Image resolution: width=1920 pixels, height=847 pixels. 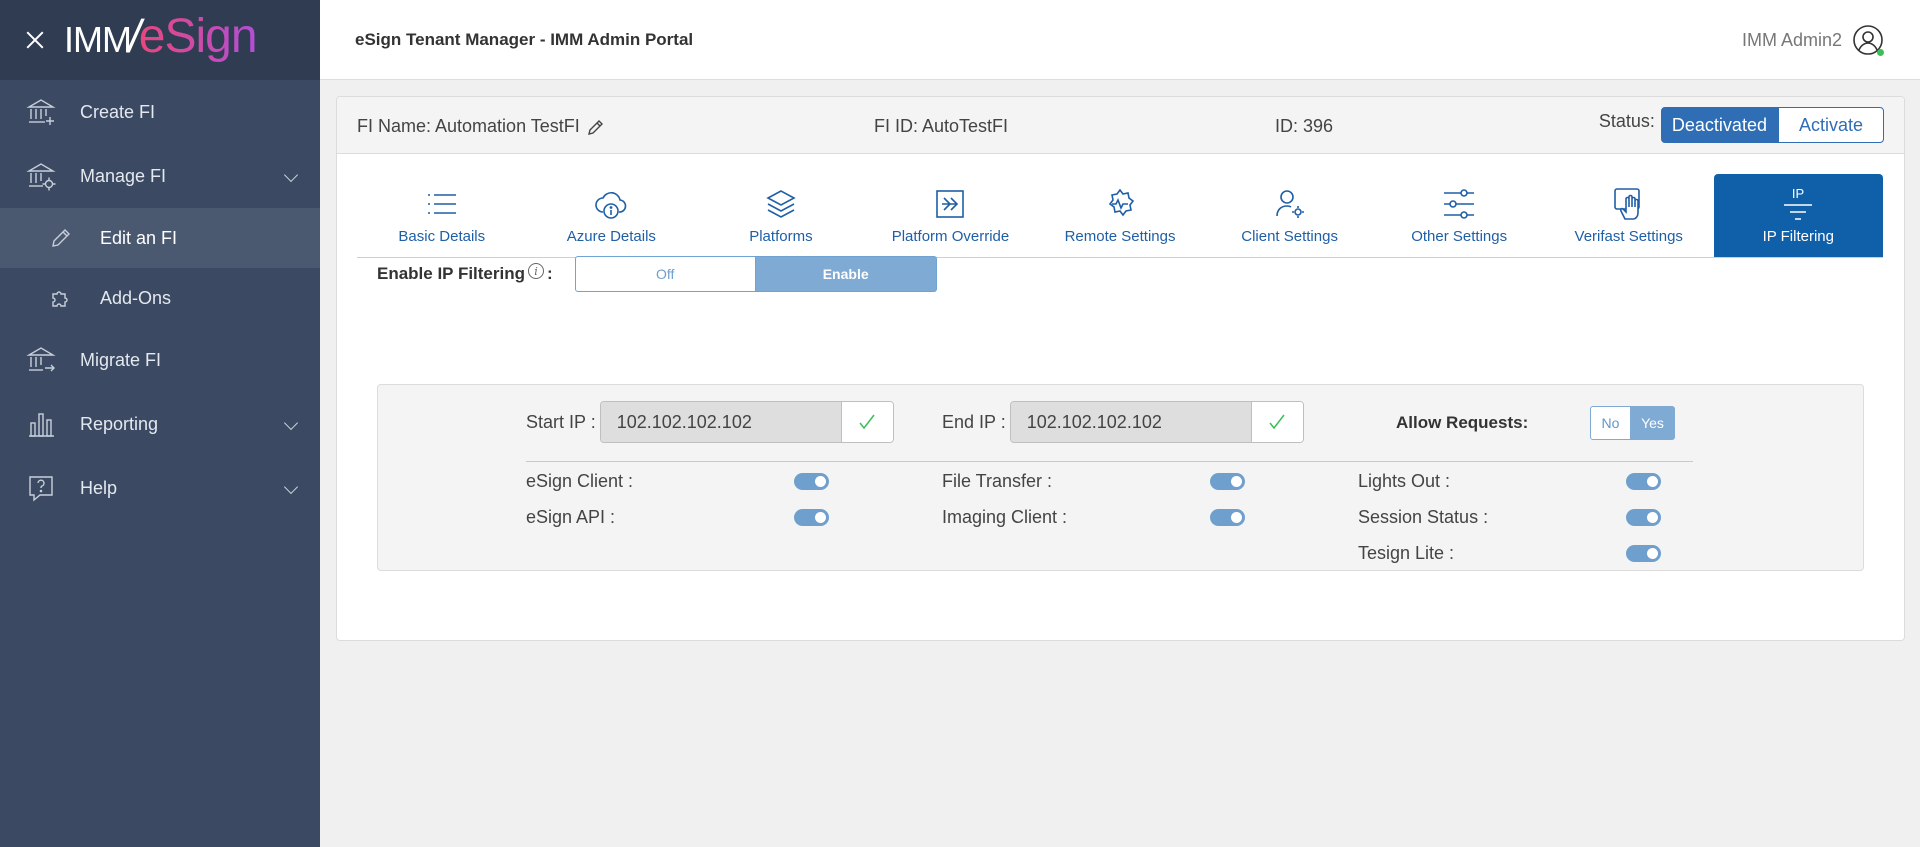 What do you see at coordinates (123, 175) in the screenshot?
I see `sidebar-item-label: Manage FI` at bounding box center [123, 175].